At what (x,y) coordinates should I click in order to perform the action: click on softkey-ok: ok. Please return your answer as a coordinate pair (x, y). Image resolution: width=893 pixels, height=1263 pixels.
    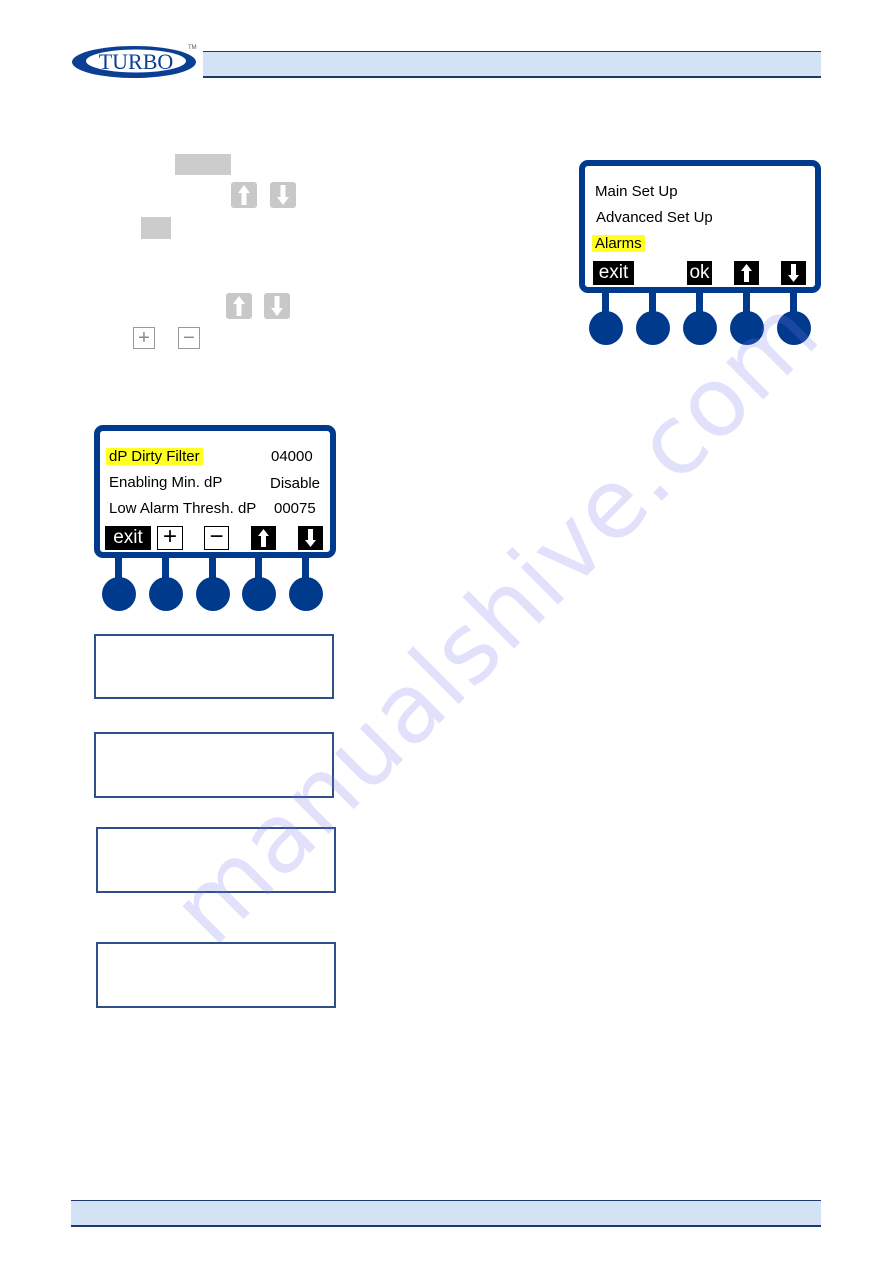
    Looking at the image, I should click on (699, 273).